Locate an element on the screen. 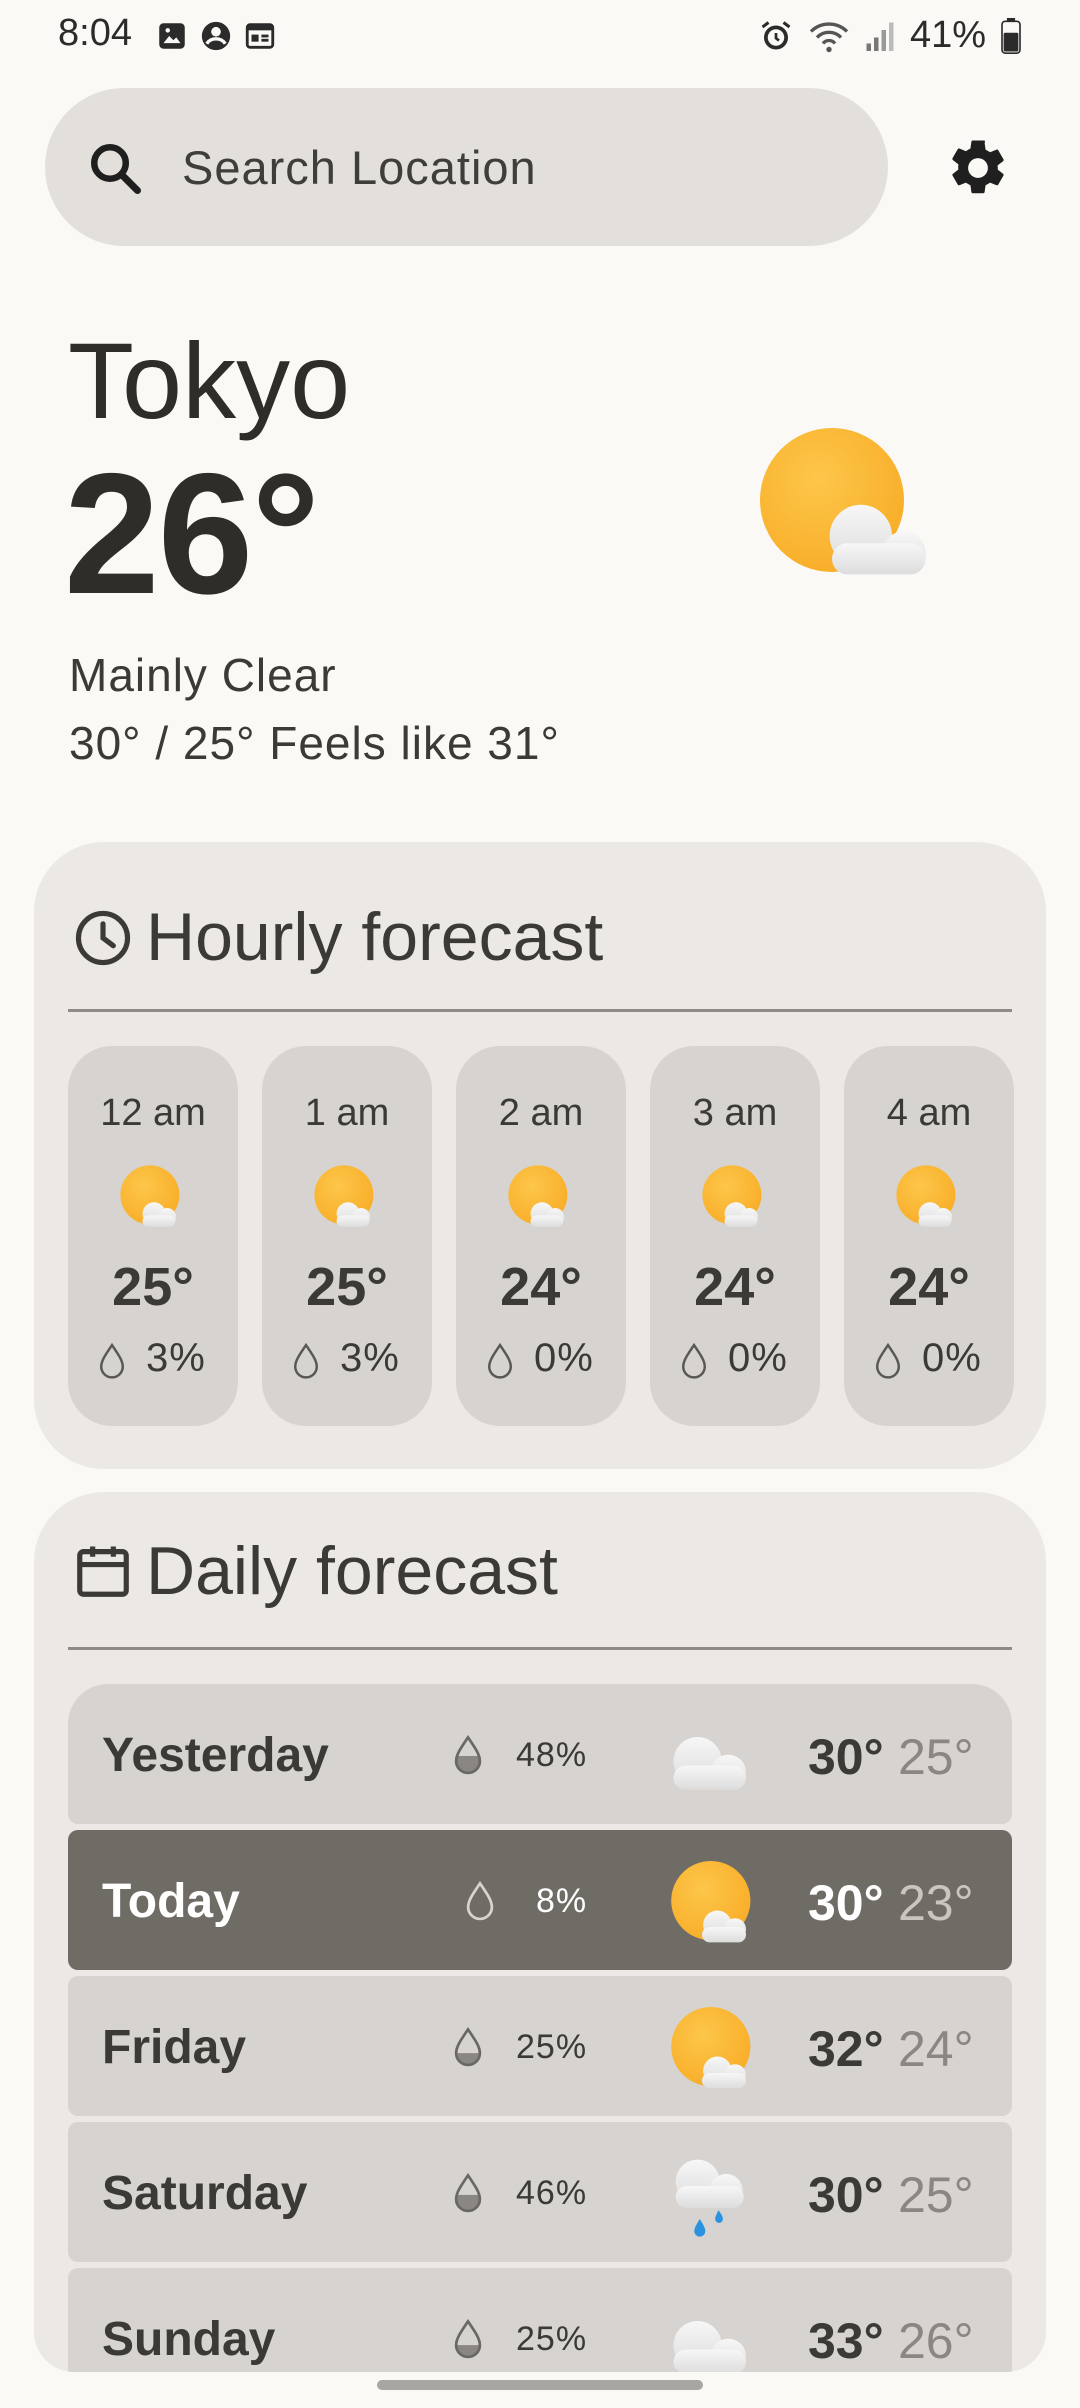 Image resolution: width=1080 pixels, height=2408 pixels. hour-time: 2 am is located at coordinates (541, 1113).